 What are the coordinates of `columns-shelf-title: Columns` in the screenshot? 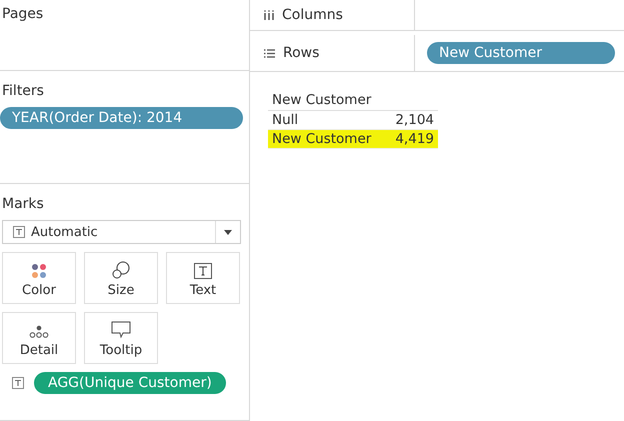 It's located at (312, 15).